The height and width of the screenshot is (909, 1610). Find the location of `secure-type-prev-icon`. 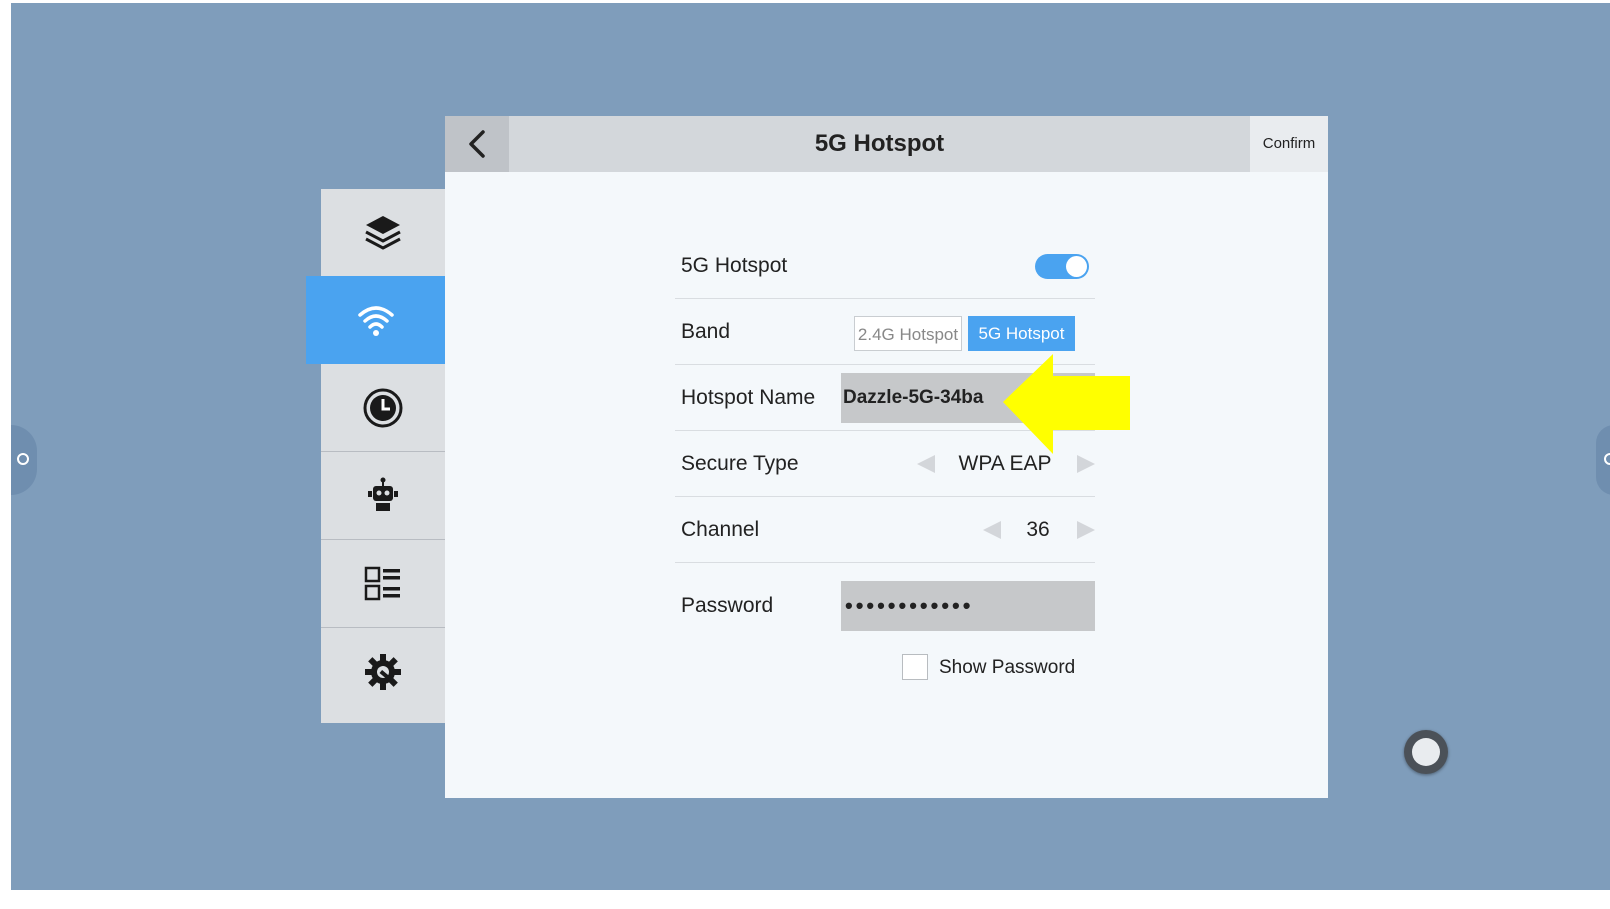

secure-type-prev-icon is located at coordinates (926, 464).